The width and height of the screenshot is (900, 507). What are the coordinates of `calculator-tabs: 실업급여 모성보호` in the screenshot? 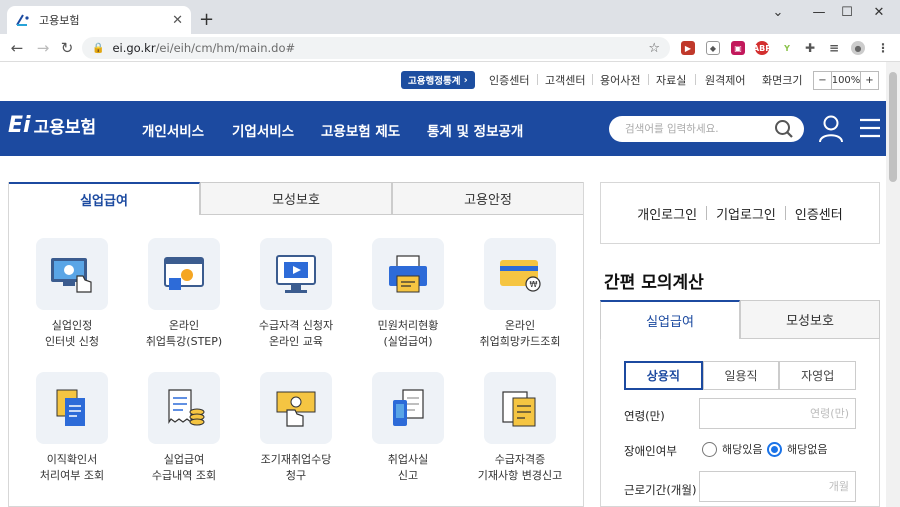 It's located at (740, 319).